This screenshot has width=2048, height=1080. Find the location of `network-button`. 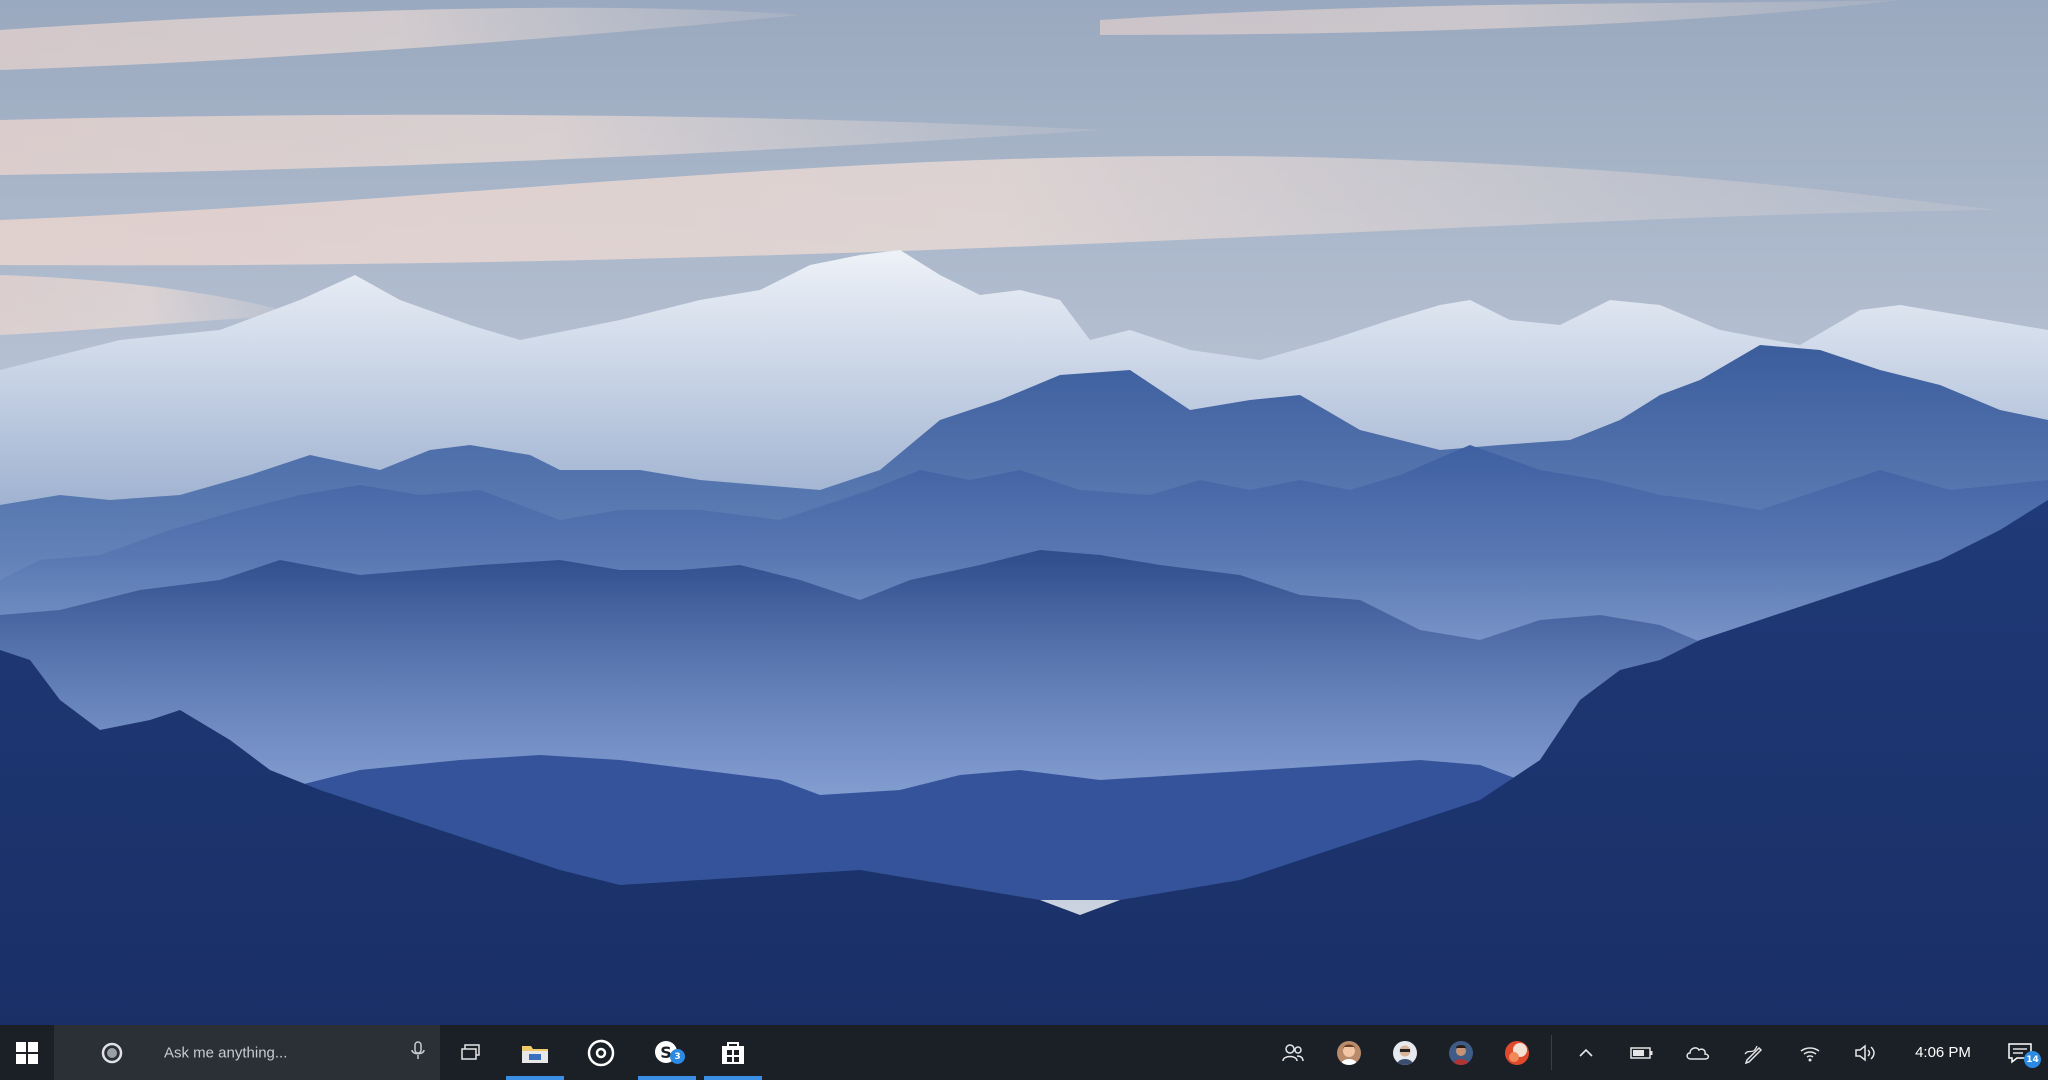

network-button is located at coordinates (1810, 1052).